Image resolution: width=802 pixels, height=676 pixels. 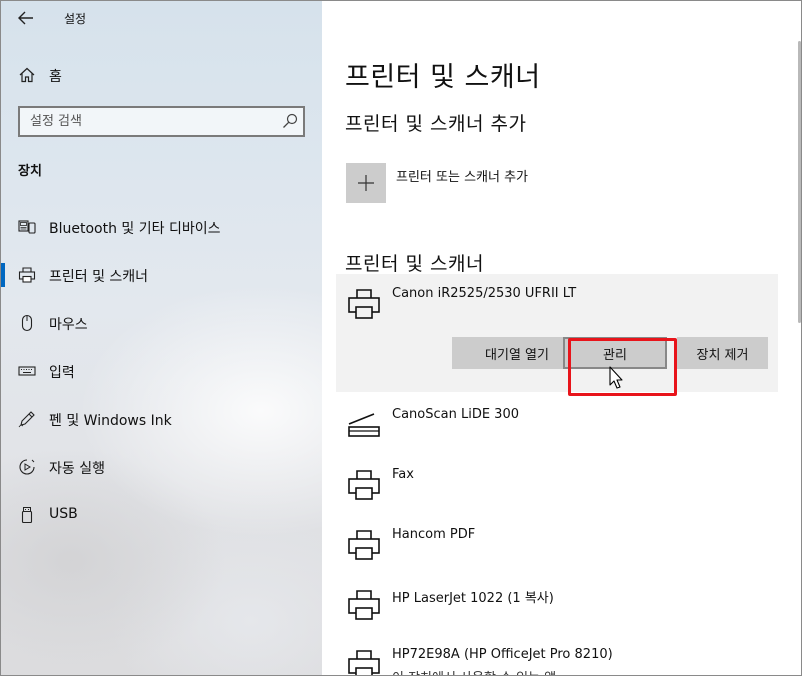 I want to click on home-label: 홈, so click(x=55, y=77).